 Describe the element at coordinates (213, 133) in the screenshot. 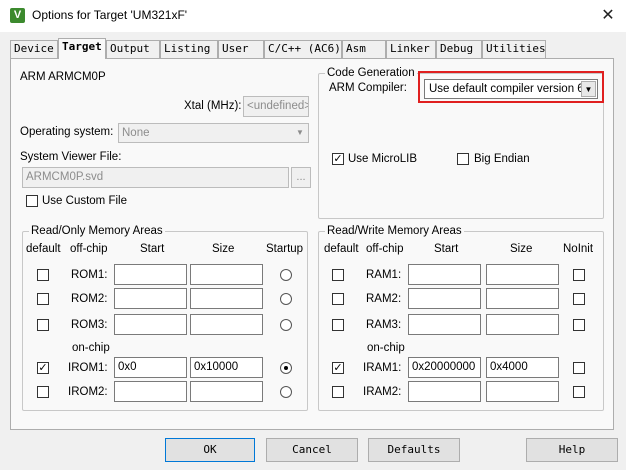

I see `os-select: None ▼` at that location.